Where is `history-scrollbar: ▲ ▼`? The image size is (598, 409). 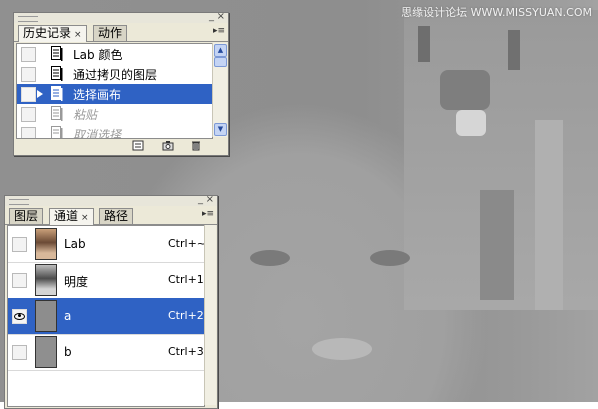
history-scrollbar: ▲ ▼ is located at coordinates (219, 90).